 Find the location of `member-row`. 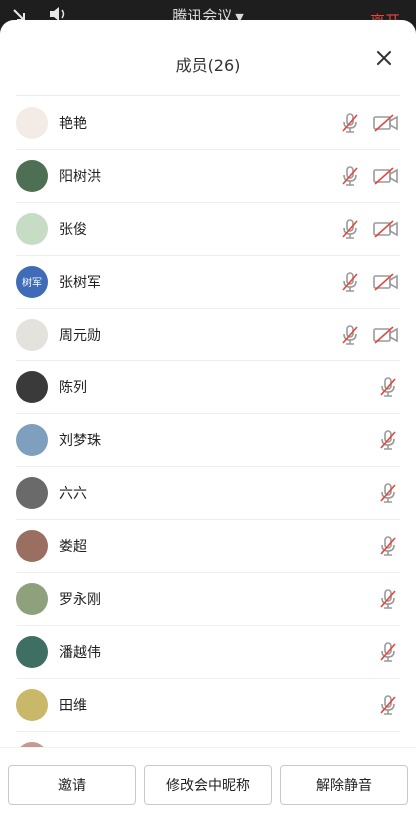

member-row is located at coordinates (208, 739).